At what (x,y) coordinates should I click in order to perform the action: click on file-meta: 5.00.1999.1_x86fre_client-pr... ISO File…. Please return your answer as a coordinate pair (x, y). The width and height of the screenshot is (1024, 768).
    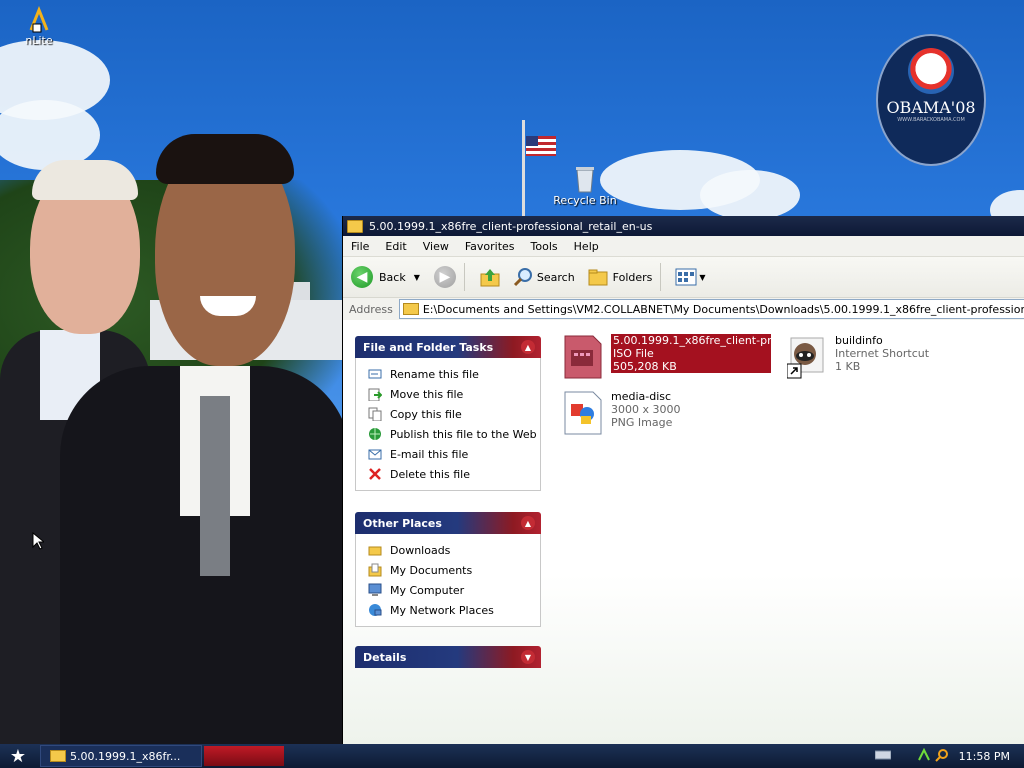
    Looking at the image, I should click on (691, 357).